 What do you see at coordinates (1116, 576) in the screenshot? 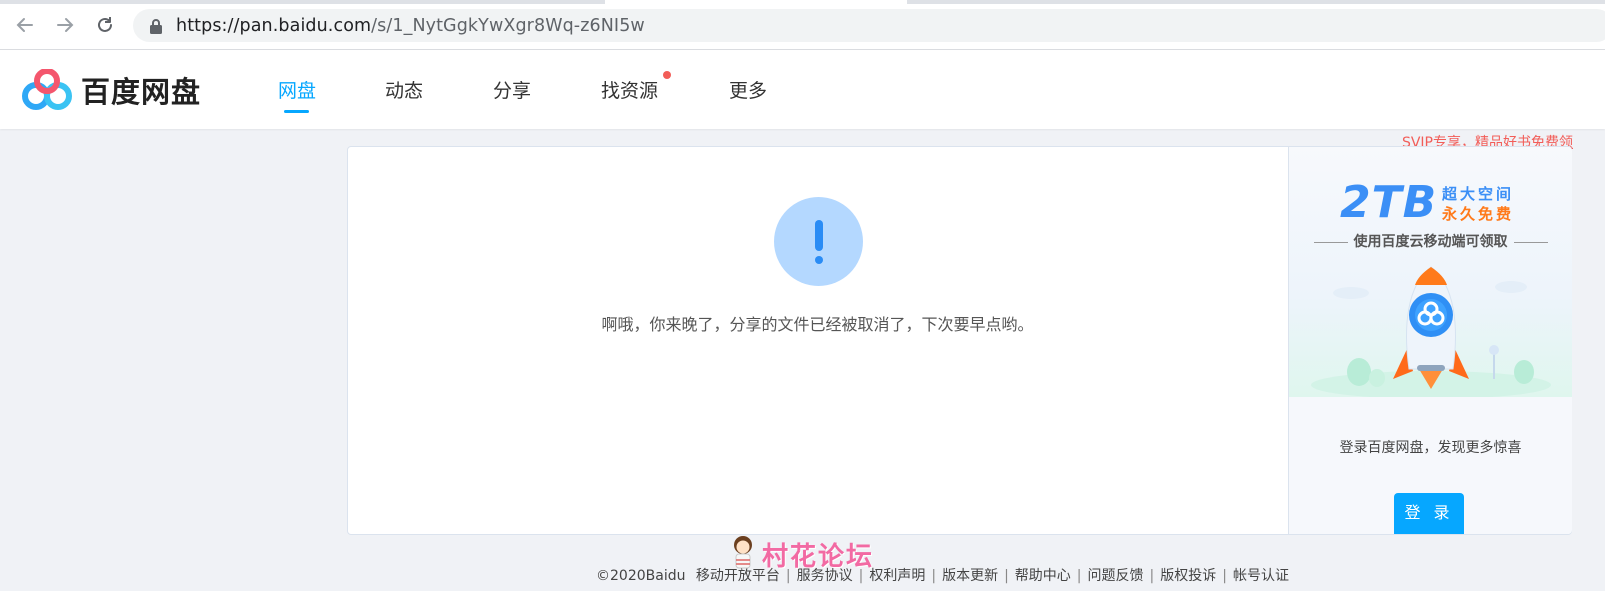
I see `footer-link-feedback: 问题反馈` at bounding box center [1116, 576].